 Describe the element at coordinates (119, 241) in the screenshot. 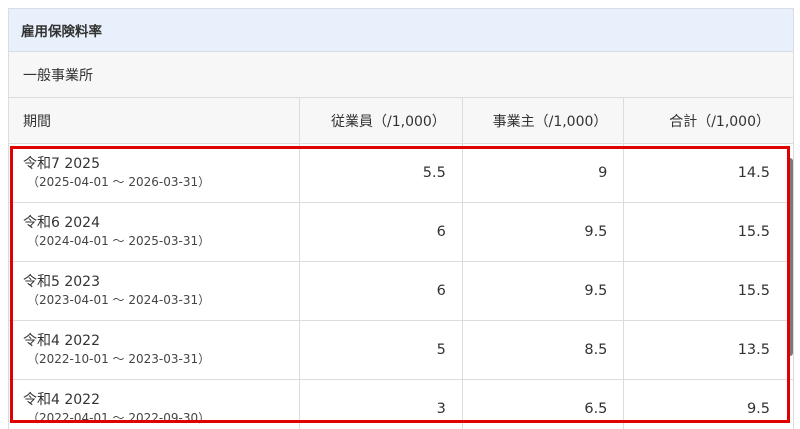

I see `date-range: （2024-04-01 〜 2025-03-31）` at that location.